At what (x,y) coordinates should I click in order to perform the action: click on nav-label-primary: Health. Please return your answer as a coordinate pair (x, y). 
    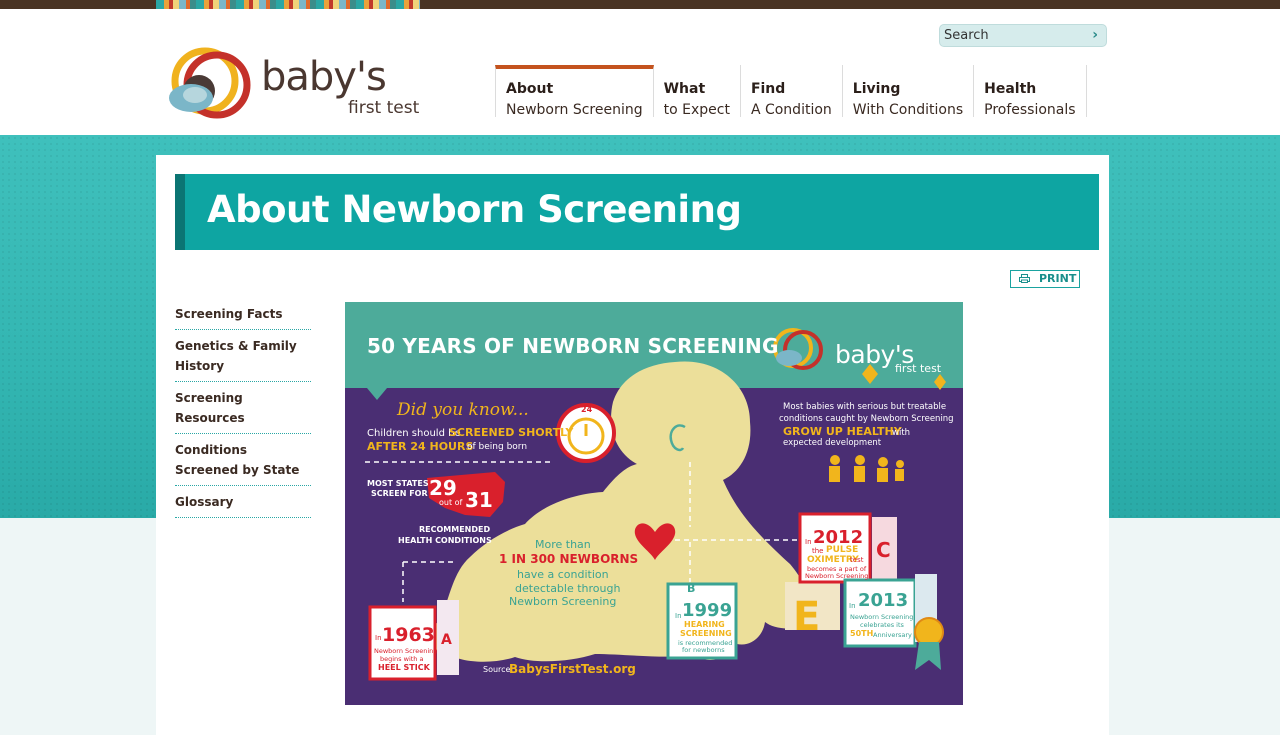
    Looking at the image, I should click on (1010, 89).